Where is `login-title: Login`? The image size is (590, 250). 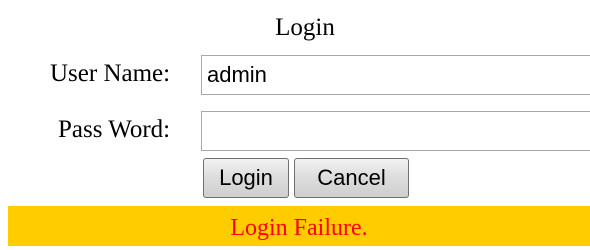
login-title: Login is located at coordinates (305, 27).